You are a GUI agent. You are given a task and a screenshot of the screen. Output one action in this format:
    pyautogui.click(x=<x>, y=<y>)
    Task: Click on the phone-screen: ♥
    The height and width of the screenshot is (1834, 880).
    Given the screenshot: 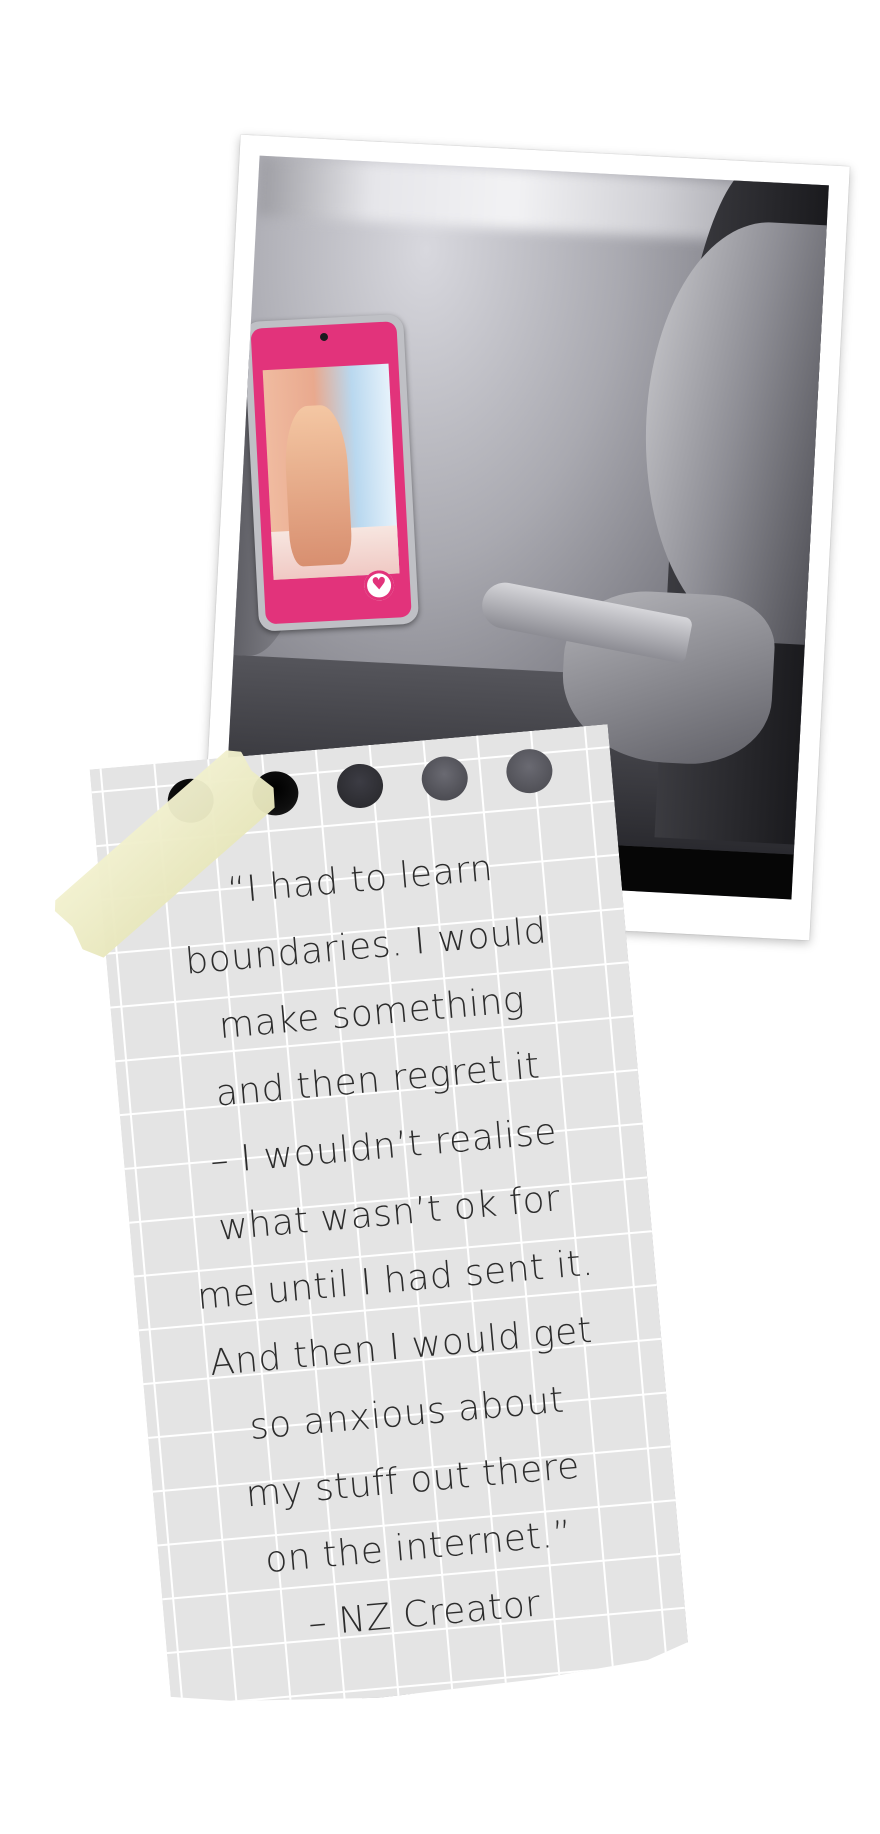 What is the action you would take?
    pyautogui.click(x=331, y=473)
    